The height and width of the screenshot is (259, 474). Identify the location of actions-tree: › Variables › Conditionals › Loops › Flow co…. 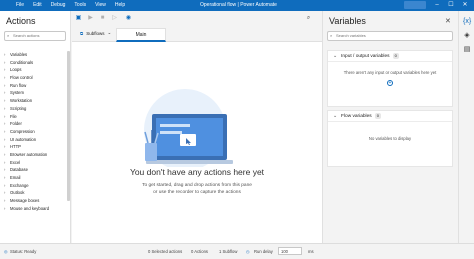
(37, 131).